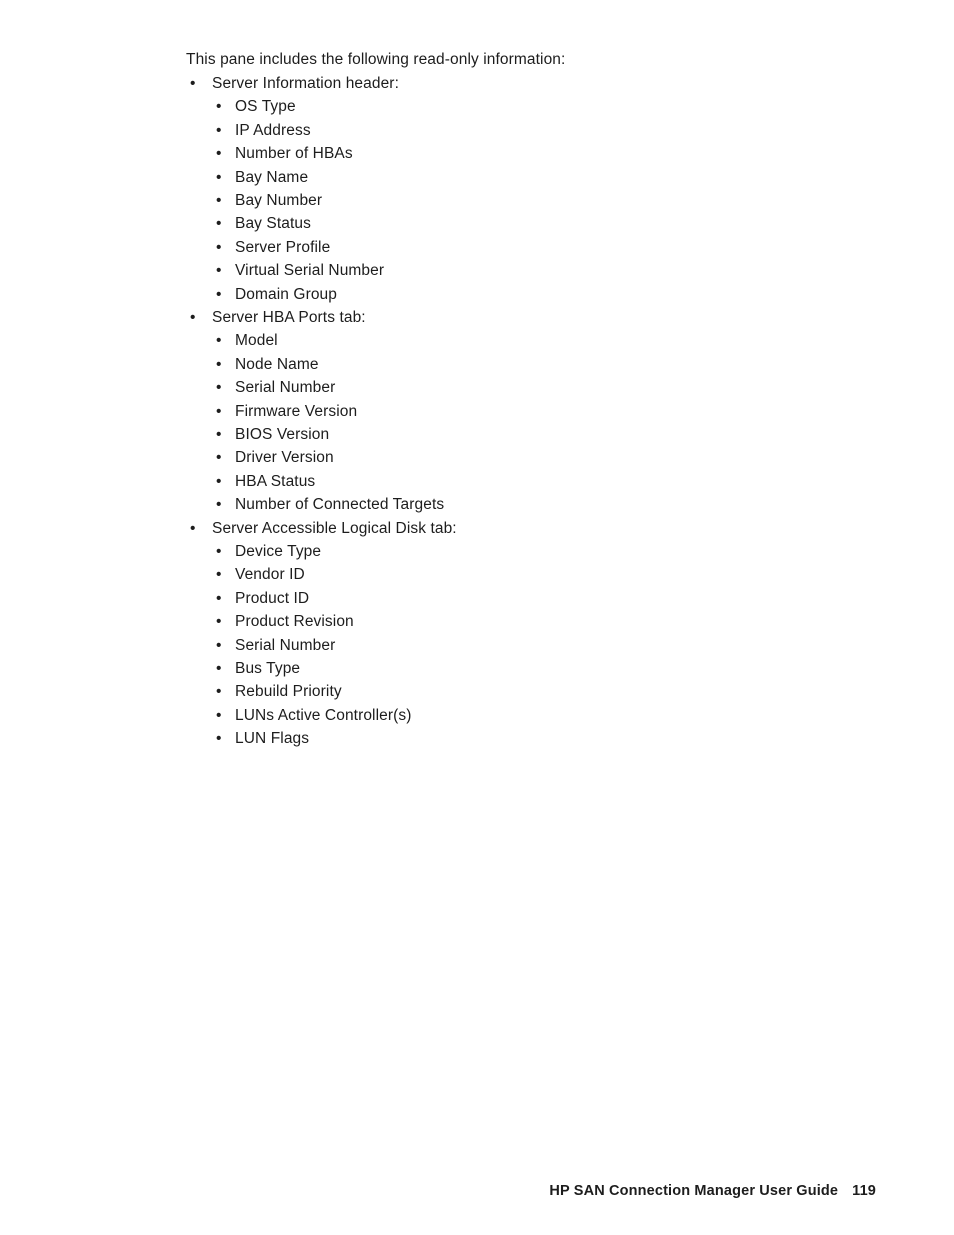 The width and height of the screenshot is (954, 1235). What do you see at coordinates (536, 621) in the screenshot?
I see `list-item: • Product Revision` at bounding box center [536, 621].